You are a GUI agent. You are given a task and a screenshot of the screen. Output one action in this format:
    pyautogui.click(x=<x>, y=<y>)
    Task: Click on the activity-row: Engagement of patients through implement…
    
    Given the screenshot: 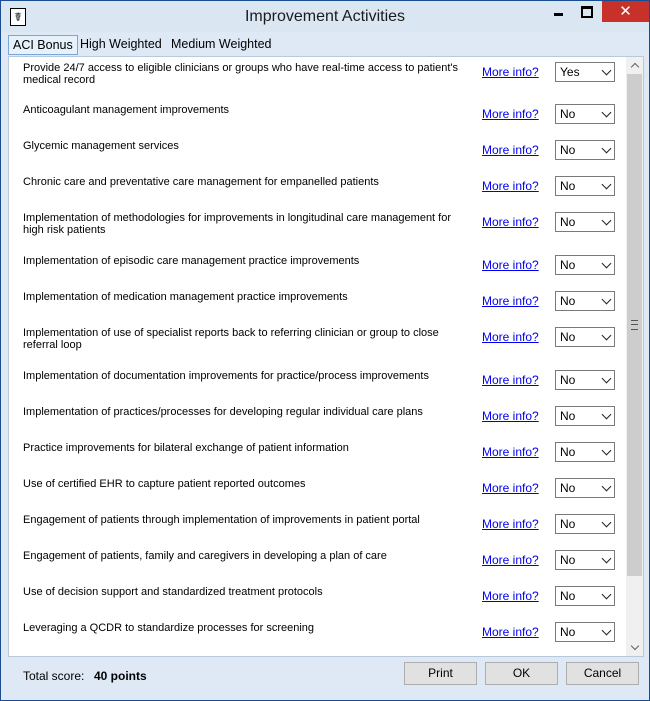 What is the action you would take?
    pyautogui.click(x=317, y=526)
    